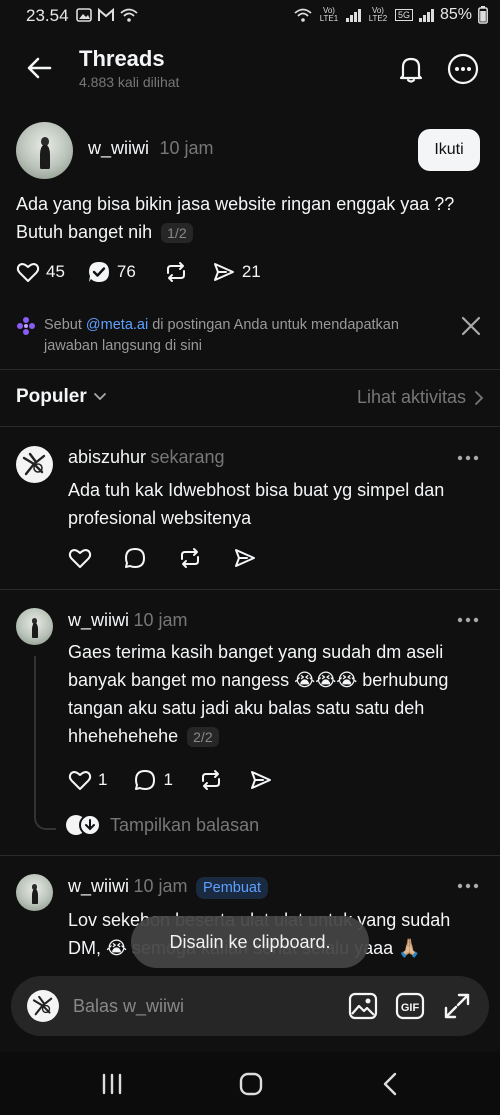 The height and width of the screenshot is (1115, 500). I want to click on close-icon, so click(471, 326).